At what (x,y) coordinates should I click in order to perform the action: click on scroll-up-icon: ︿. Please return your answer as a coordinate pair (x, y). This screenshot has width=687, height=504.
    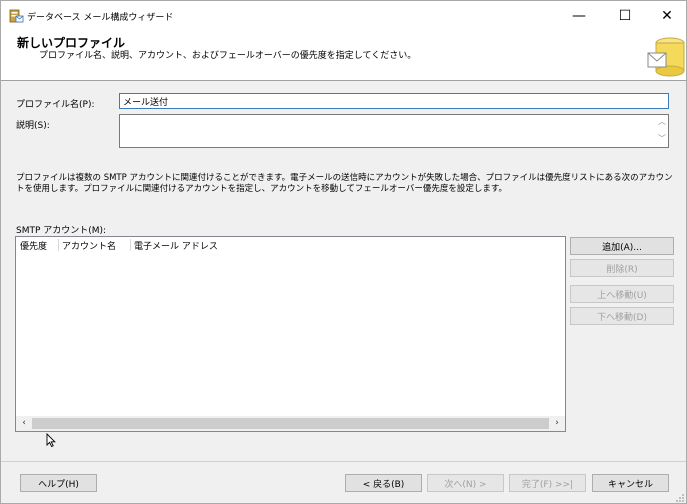
    Looking at the image, I should click on (662, 122).